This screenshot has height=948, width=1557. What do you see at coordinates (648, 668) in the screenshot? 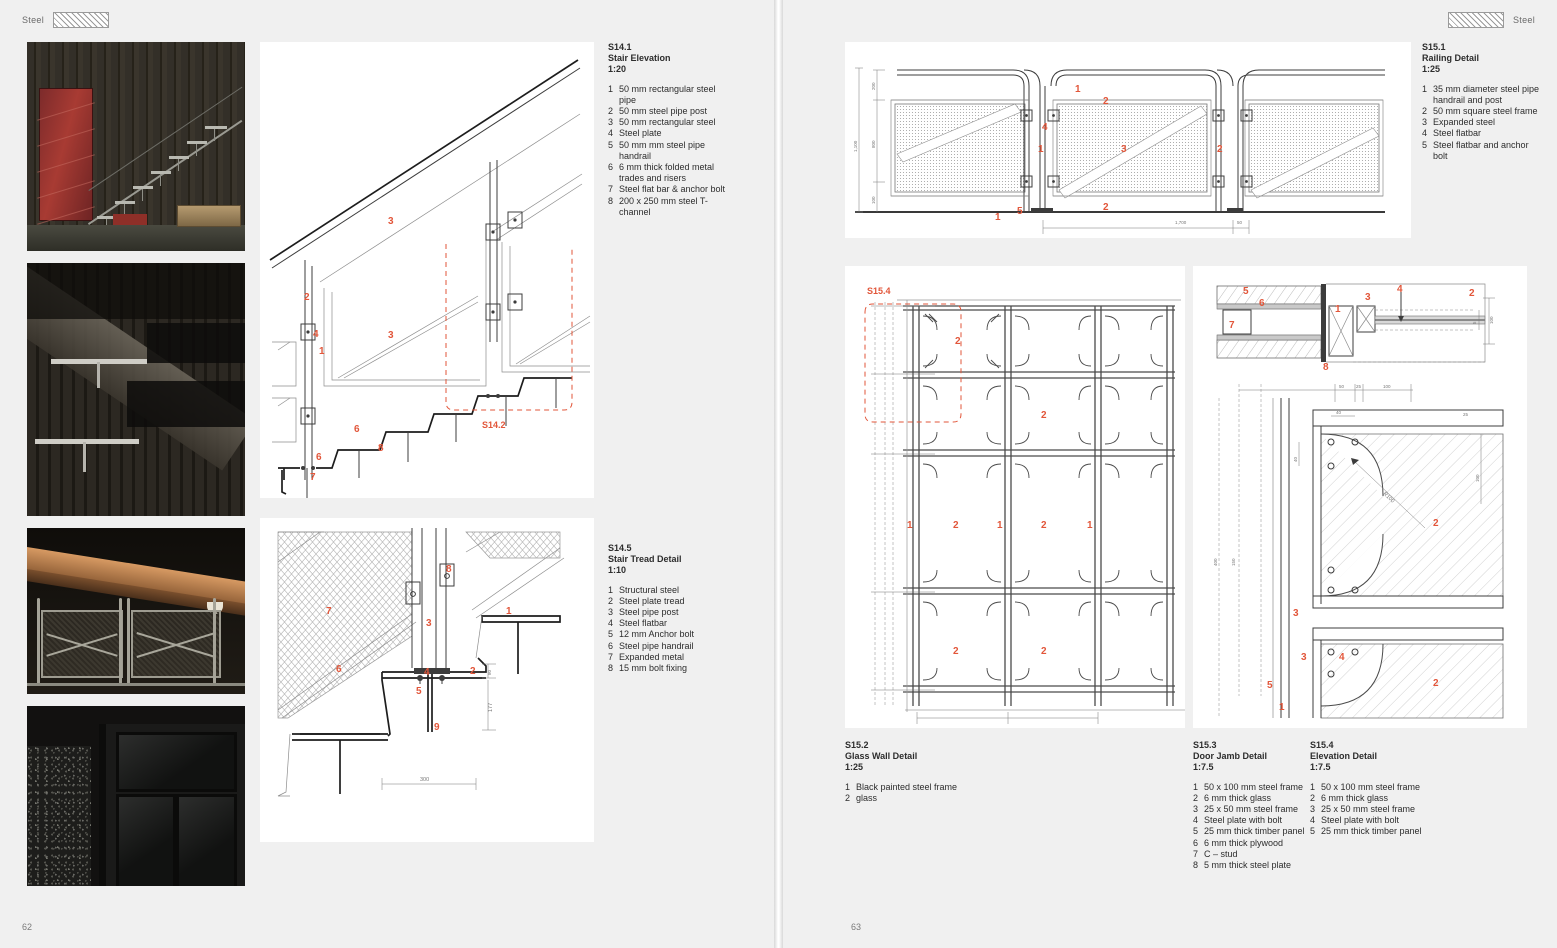
I see `legend-item: 8 15 mm bolt fixing` at bounding box center [648, 668].